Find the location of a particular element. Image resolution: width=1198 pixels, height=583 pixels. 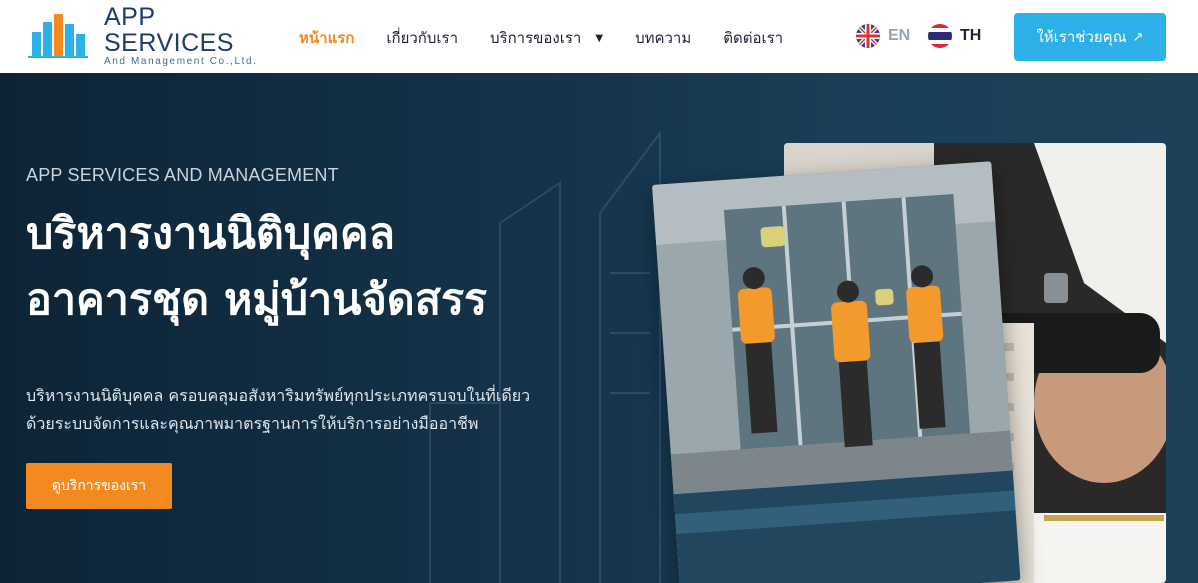

brand-title: APP SERVICES is located at coordinates (169, 30).